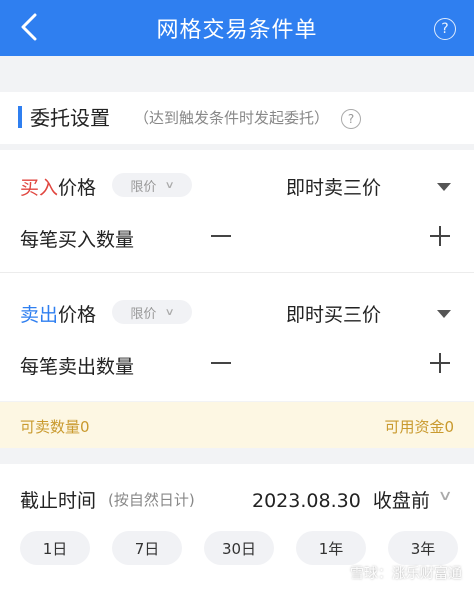 The image size is (474, 593). I want to click on watermark: 雪球：涨乐财富通, so click(396, 573).